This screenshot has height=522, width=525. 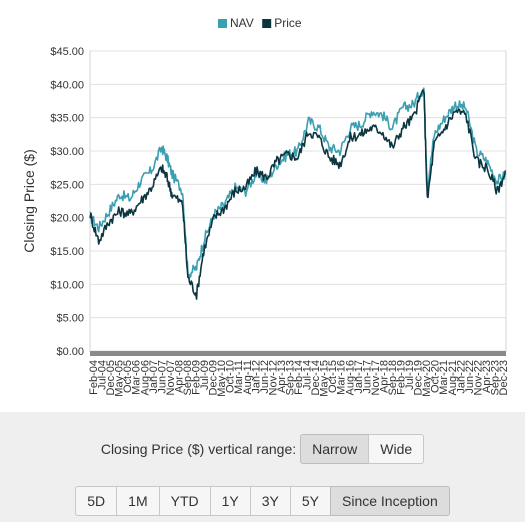 I want to click on y-tick-label: $40.00, so click(x=67, y=85).